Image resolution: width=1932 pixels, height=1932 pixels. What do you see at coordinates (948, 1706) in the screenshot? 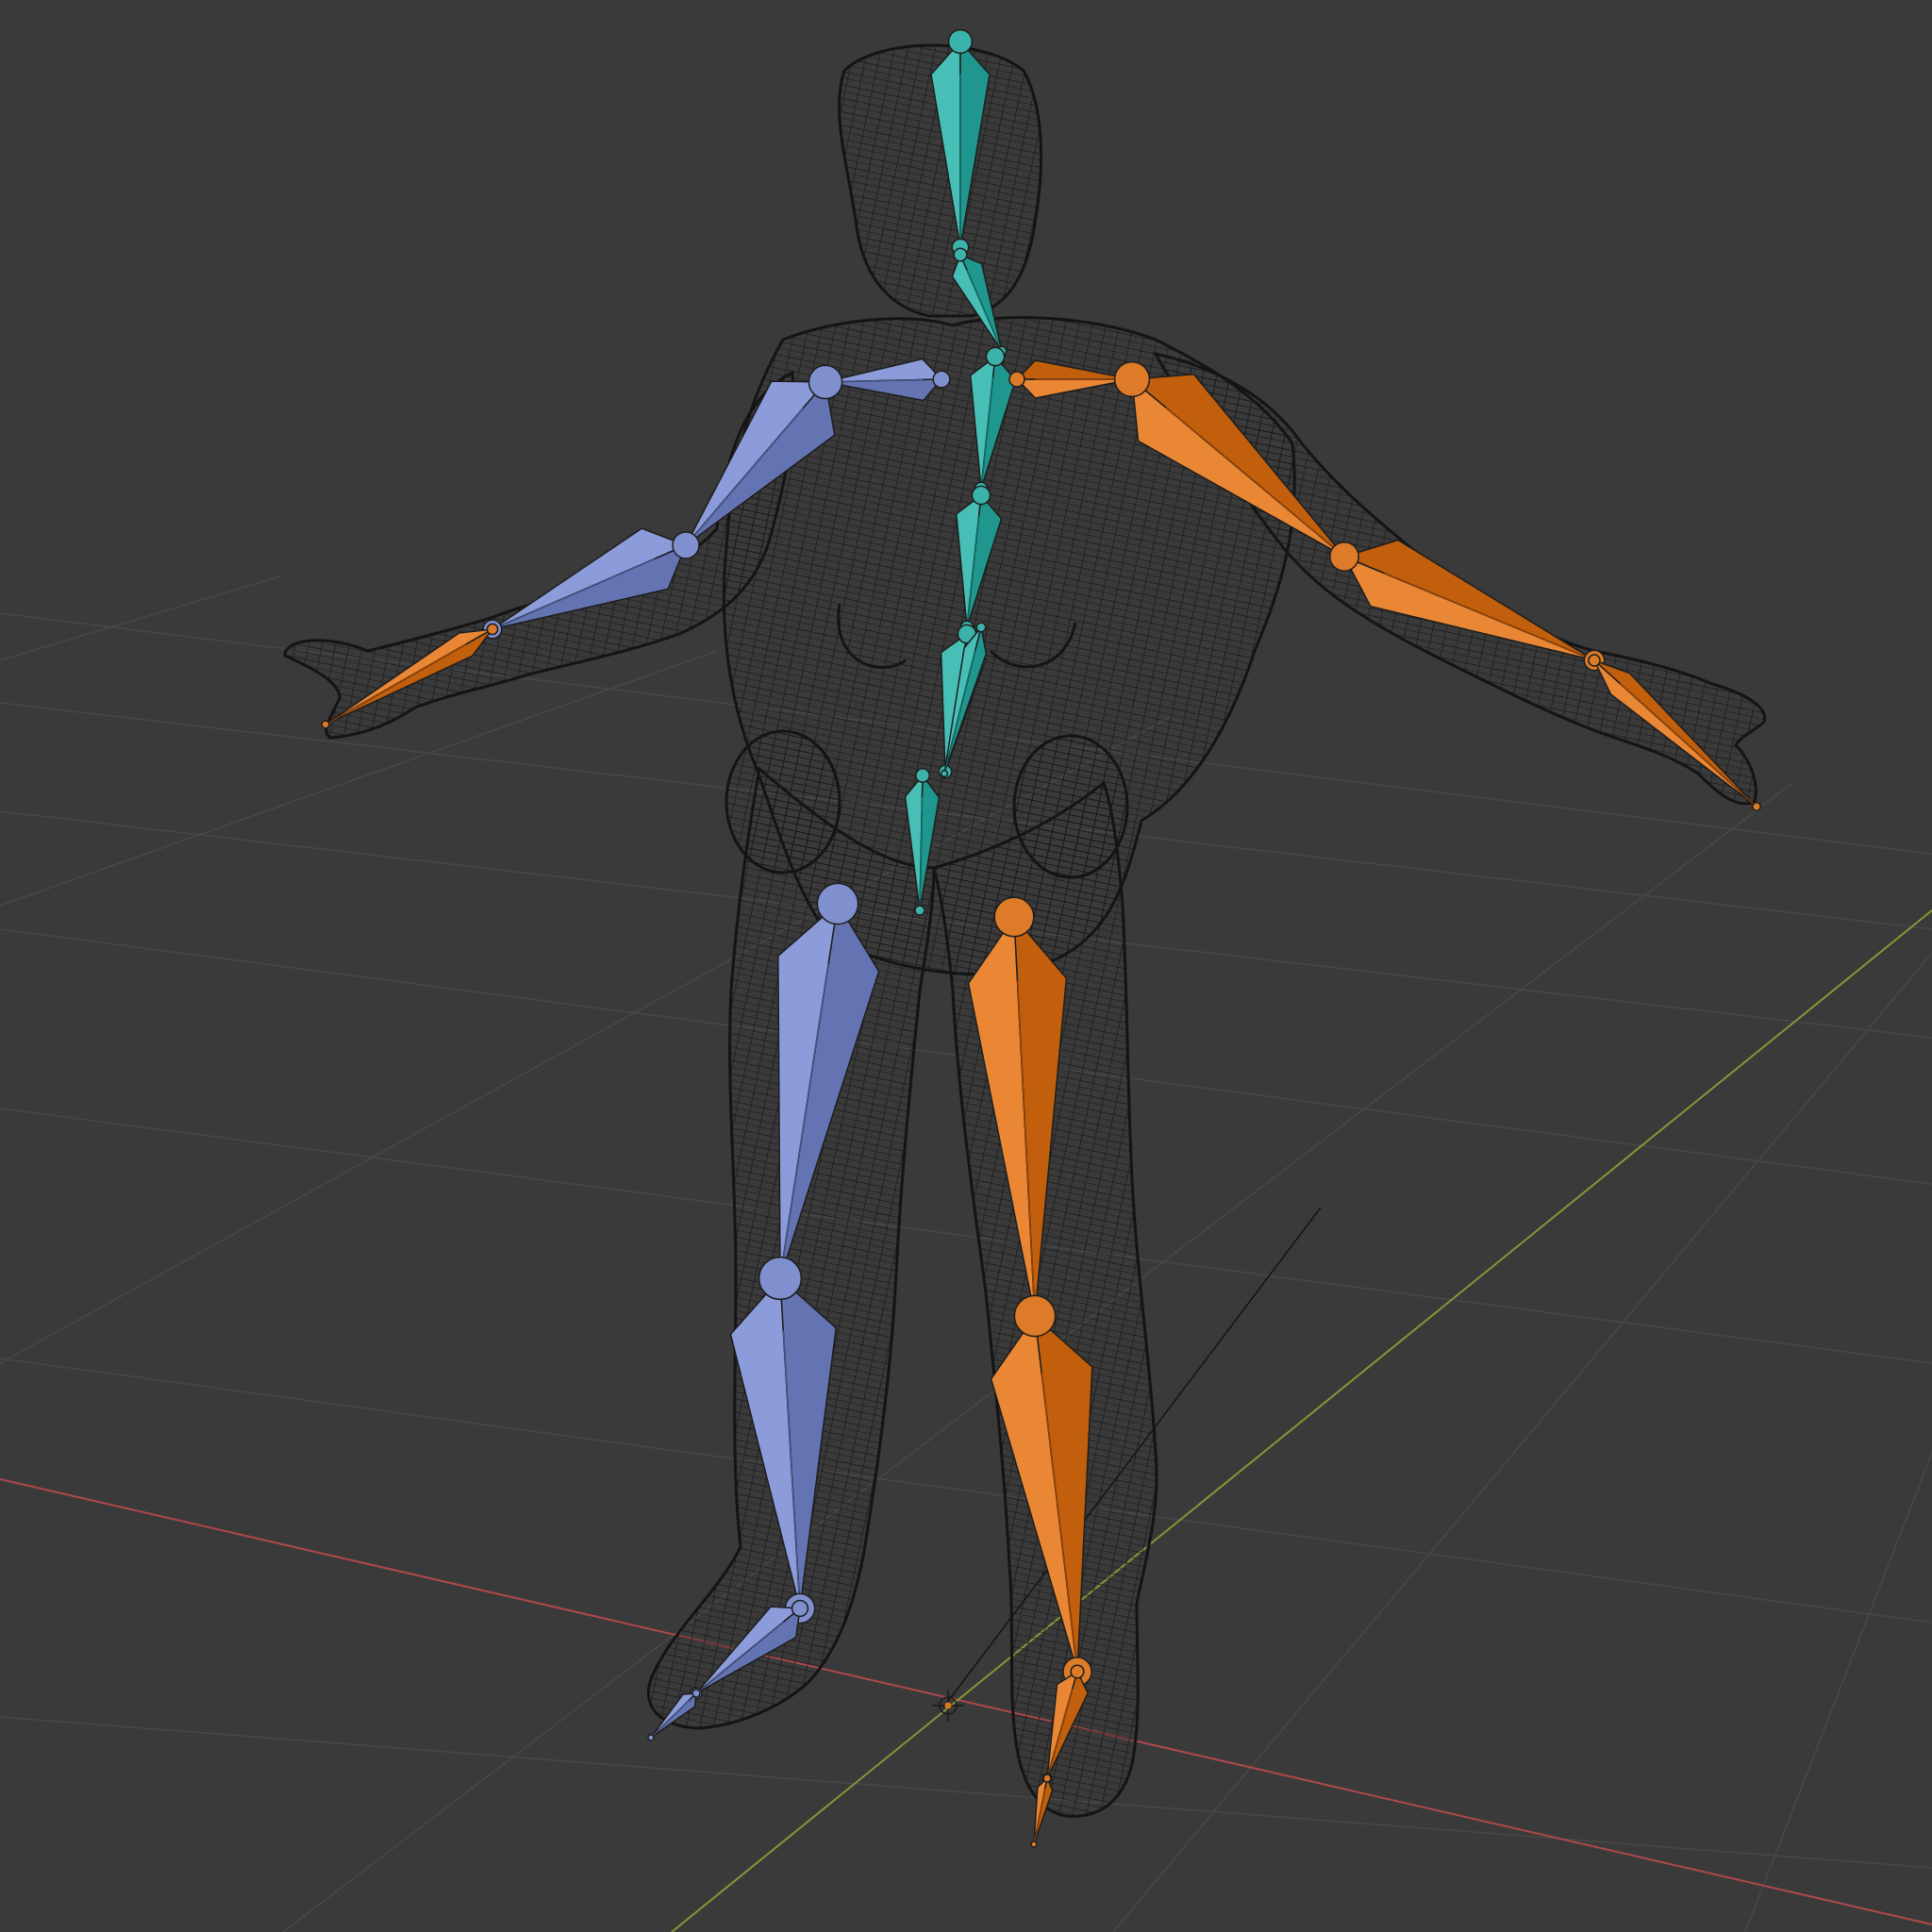
I see `origin-dot` at bounding box center [948, 1706].